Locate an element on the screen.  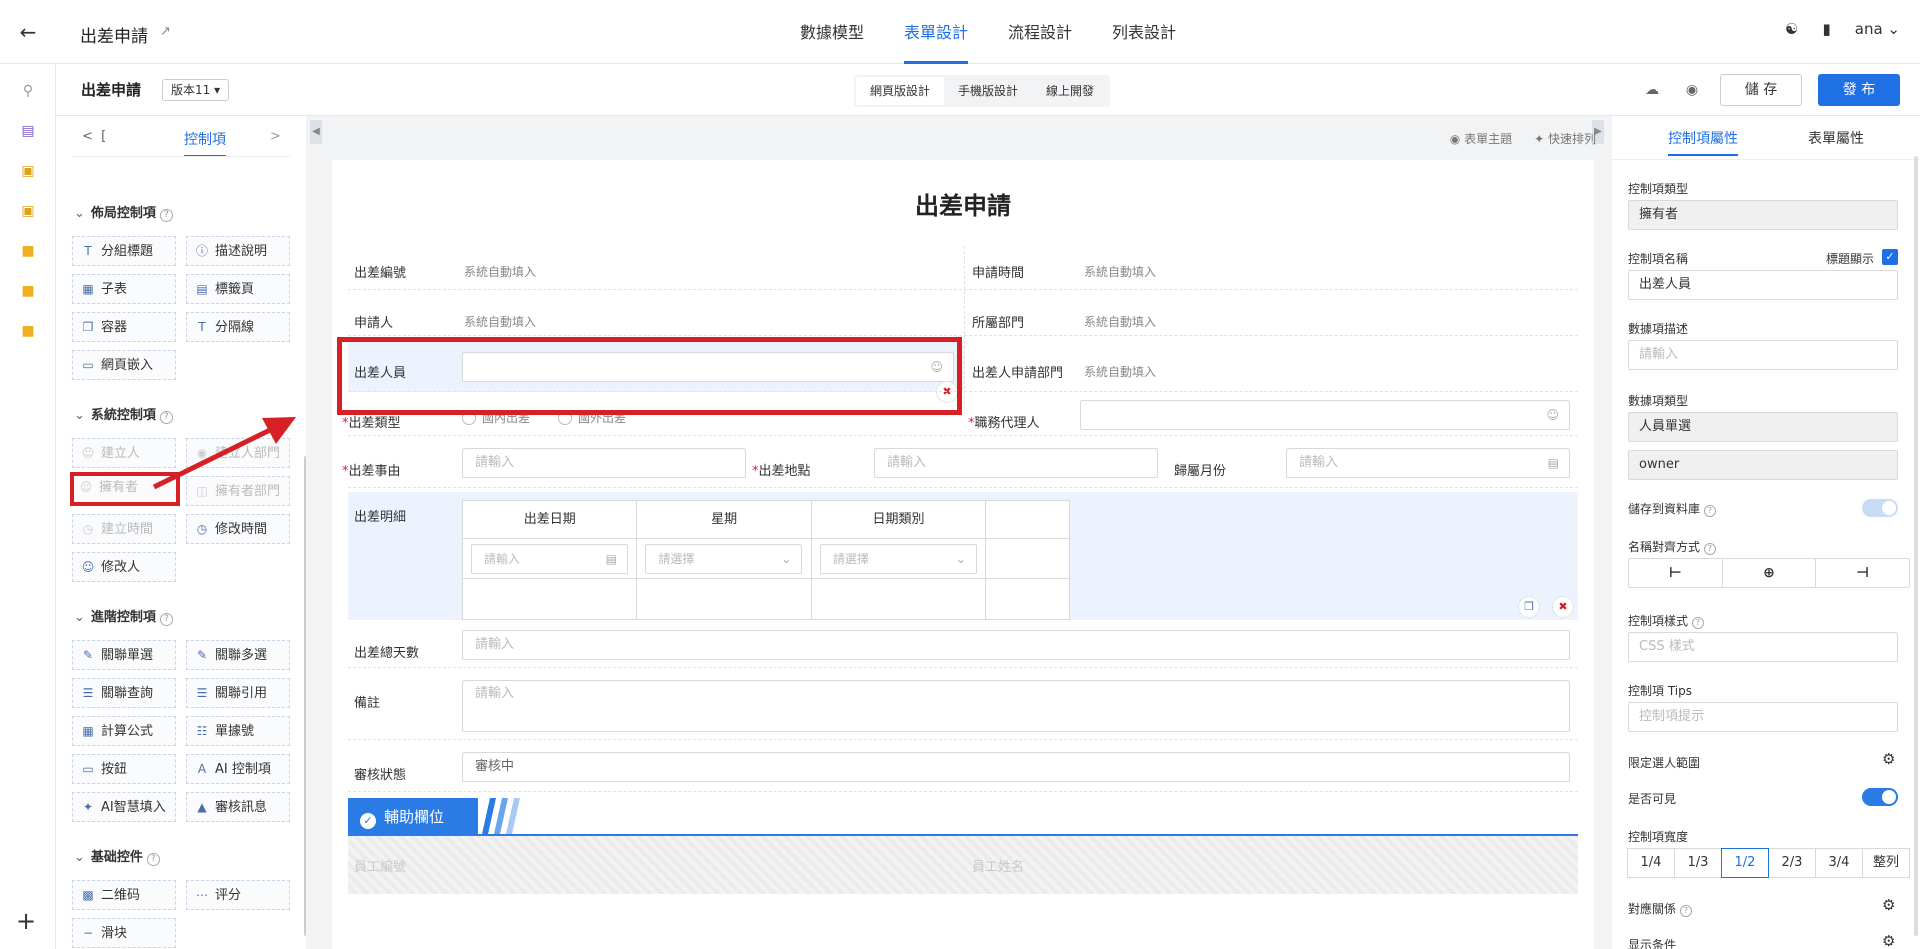
basic-controls-title: ⌄ 基础控件? is located at coordinates (117, 856).